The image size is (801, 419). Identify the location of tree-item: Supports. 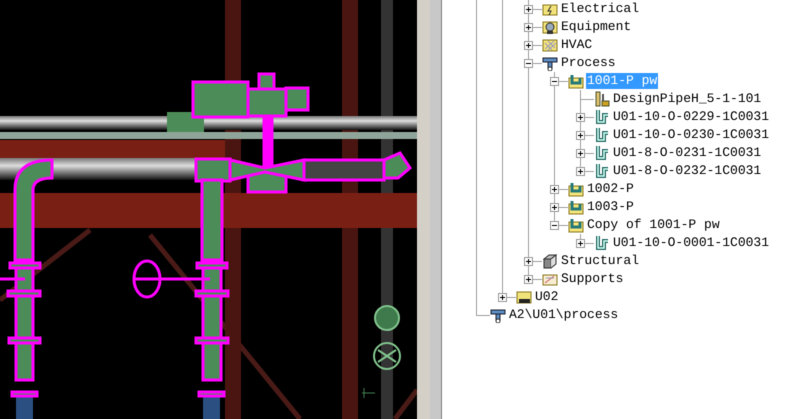
(592, 279).